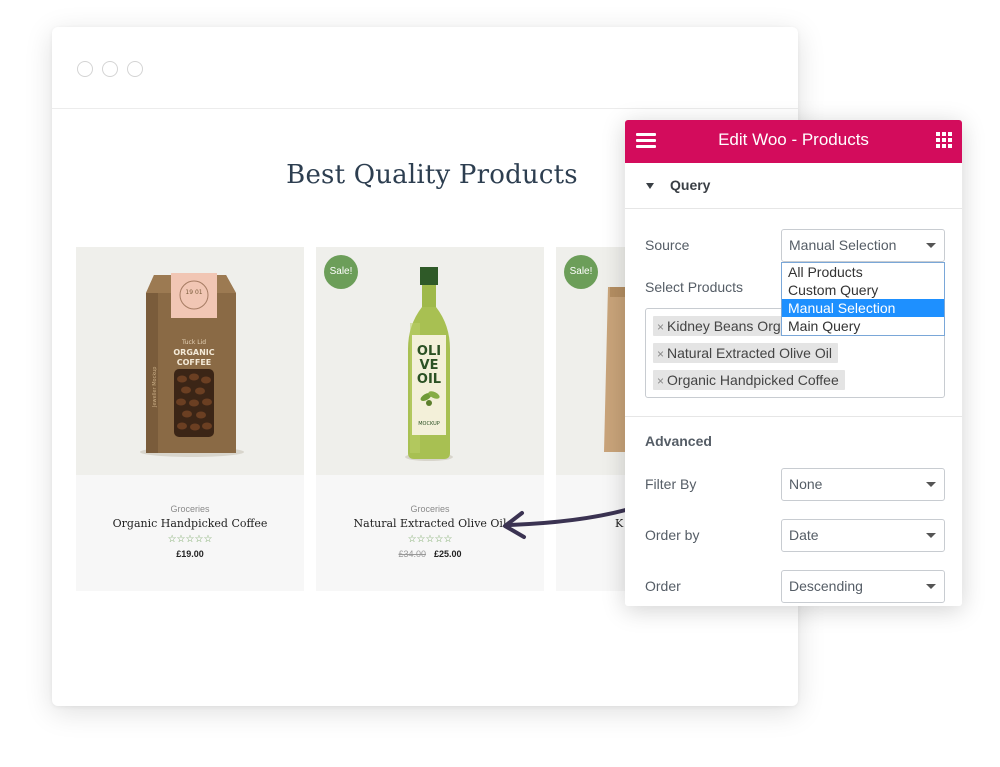 This screenshot has width=1000, height=767. Describe the element at coordinates (672, 535) in the screenshot. I see `order-by-label: Order by` at that location.